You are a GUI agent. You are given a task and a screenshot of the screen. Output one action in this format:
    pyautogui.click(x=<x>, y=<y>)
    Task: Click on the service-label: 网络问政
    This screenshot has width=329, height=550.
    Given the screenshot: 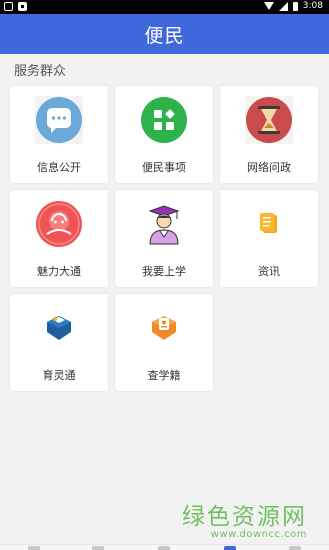 What is the action you would take?
    pyautogui.click(x=269, y=167)
    